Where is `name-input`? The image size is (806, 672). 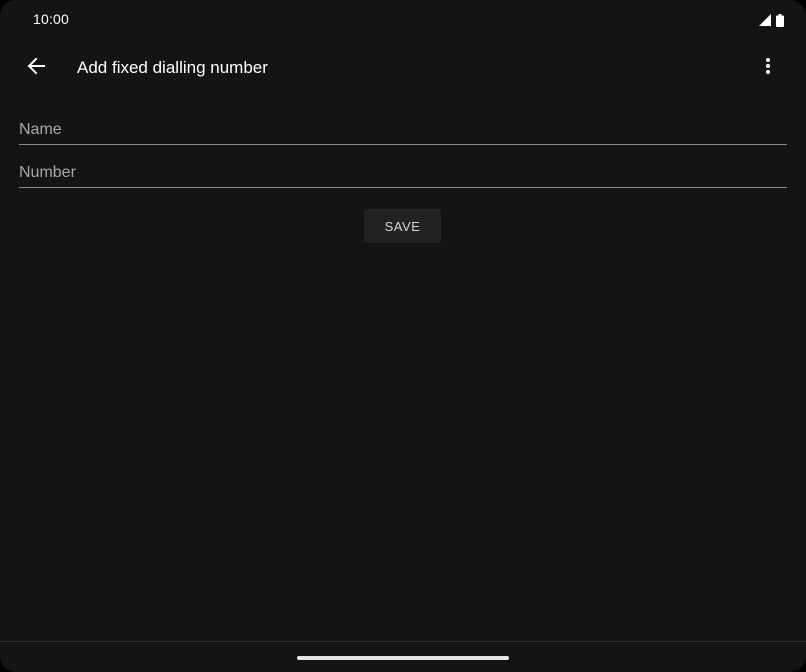 name-input is located at coordinates (403, 129).